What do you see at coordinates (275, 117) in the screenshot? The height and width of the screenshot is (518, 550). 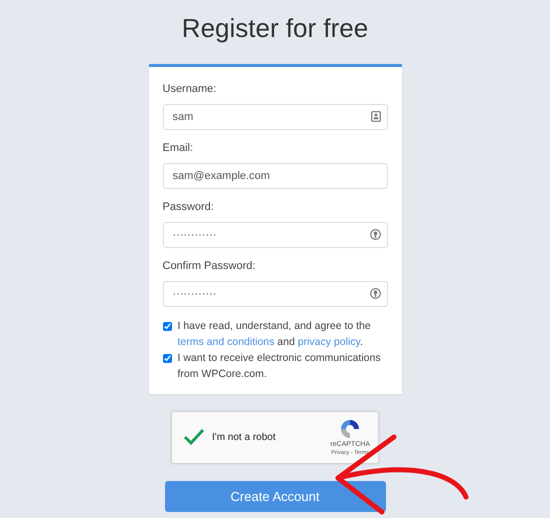 I see `input-field: sam` at bounding box center [275, 117].